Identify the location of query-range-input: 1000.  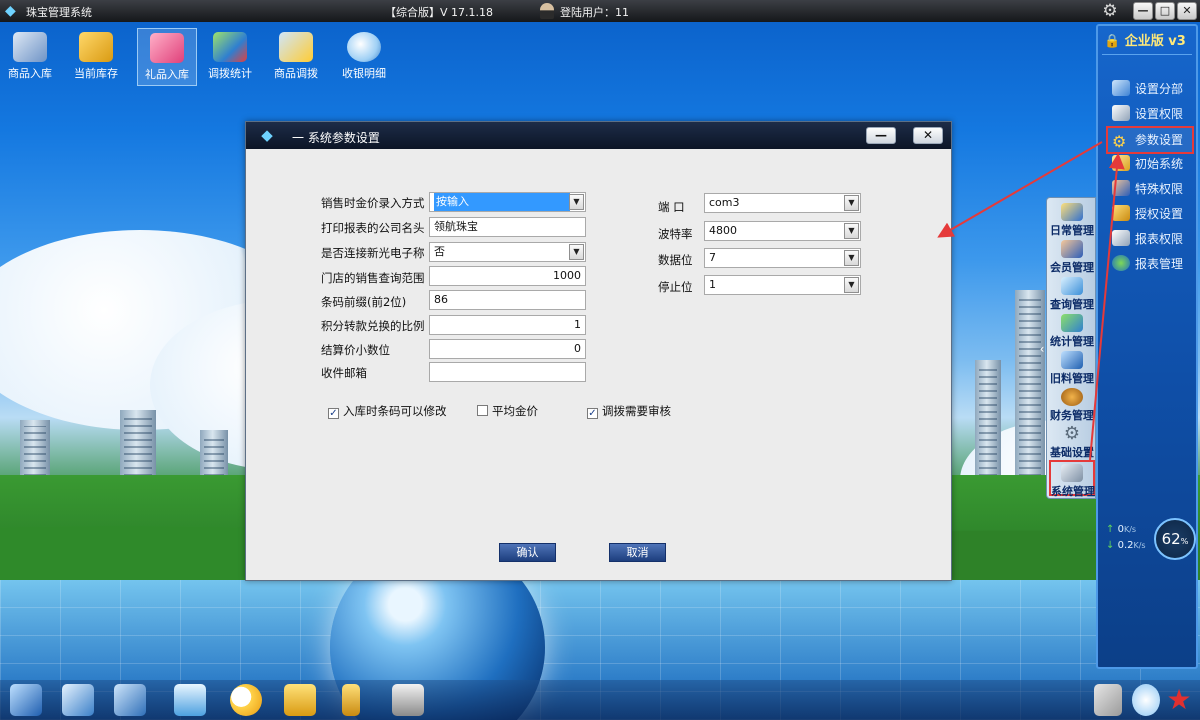
(507, 276).